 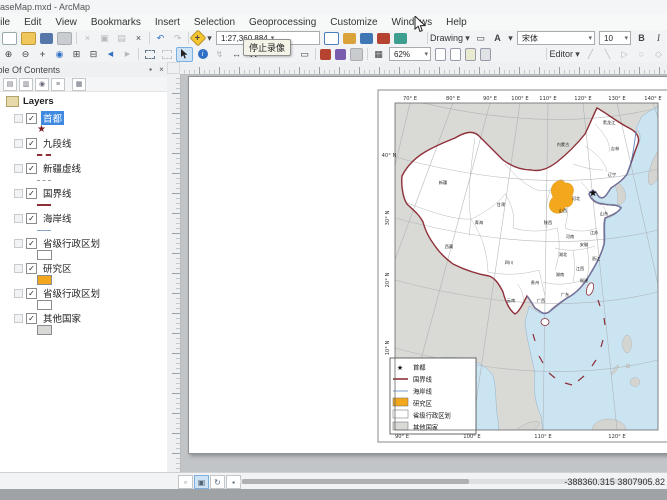 I want to click on menu-view: View, so click(x=66, y=22).